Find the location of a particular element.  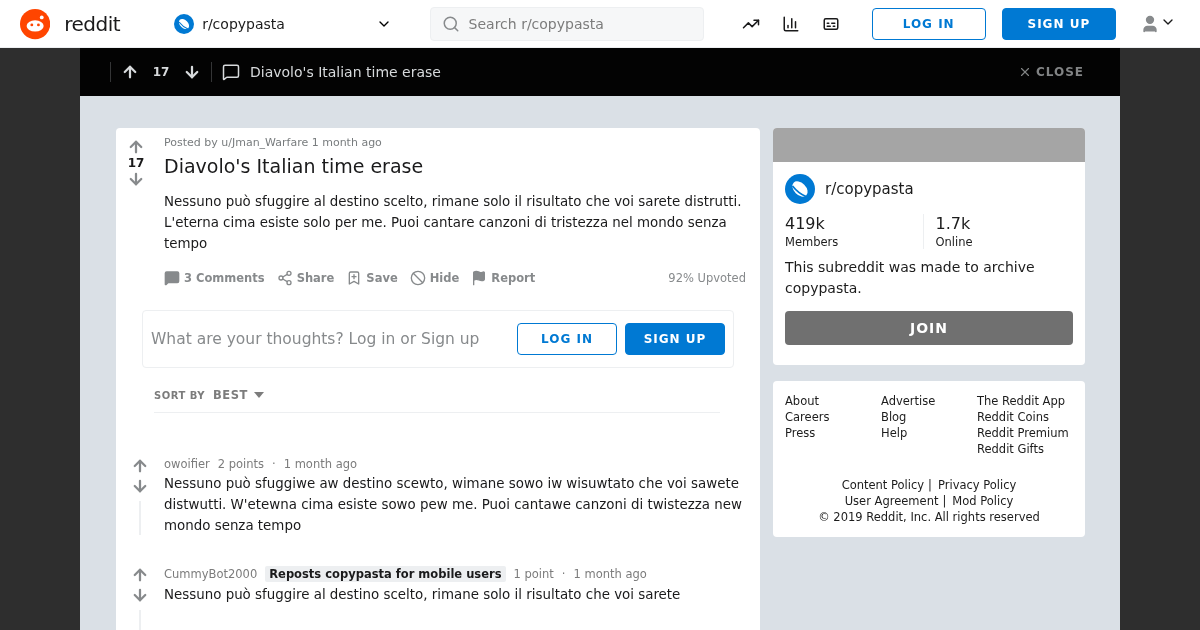

sort-dropdown: BEST is located at coordinates (238, 395).